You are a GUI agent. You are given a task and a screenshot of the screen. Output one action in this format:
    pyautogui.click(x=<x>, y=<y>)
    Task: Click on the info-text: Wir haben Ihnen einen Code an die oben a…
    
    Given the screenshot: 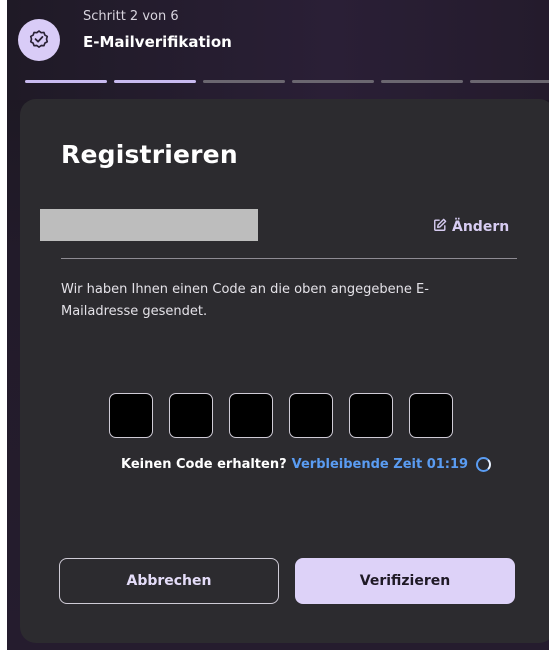 What is the action you would take?
    pyautogui.click(x=245, y=300)
    